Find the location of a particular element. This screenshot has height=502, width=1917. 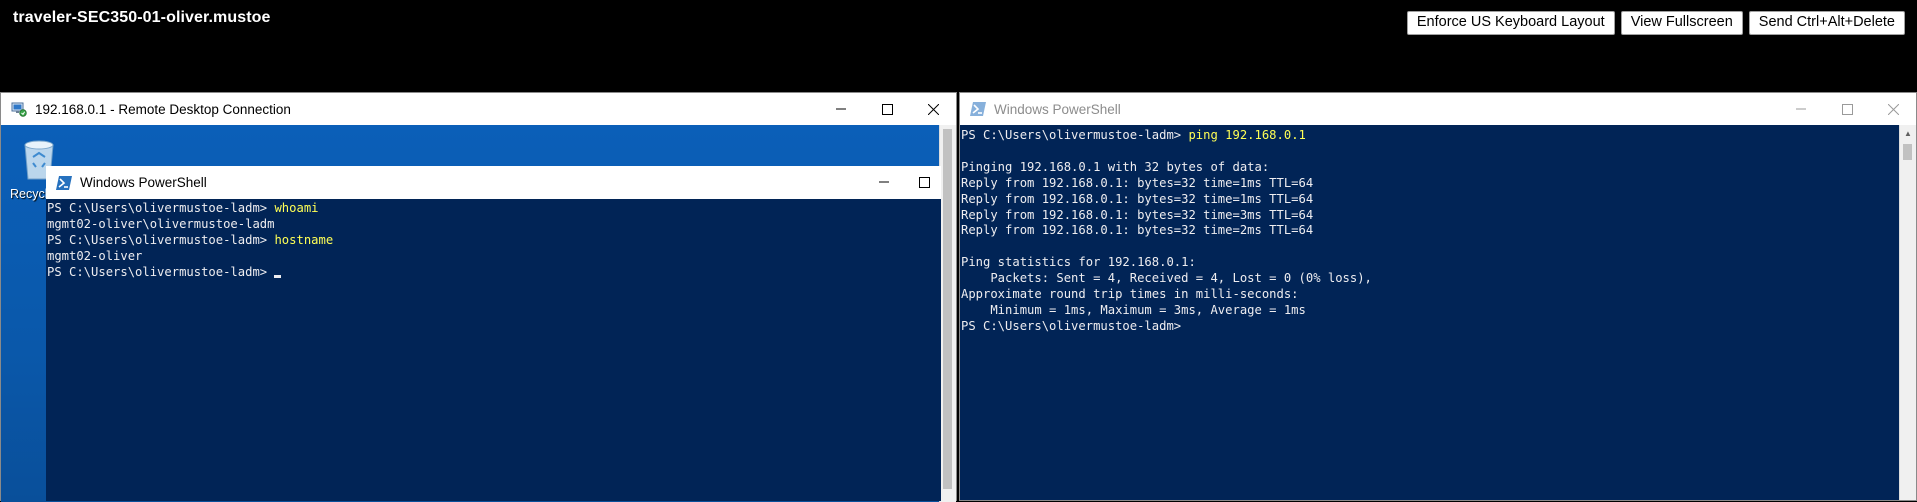

inner-minimize-button is located at coordinates (884, 182).